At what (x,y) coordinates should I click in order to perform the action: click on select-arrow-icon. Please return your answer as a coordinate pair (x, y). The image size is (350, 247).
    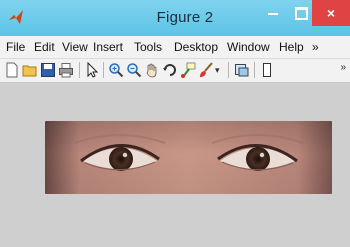
    Looking at the image, I should click on (92, 70).